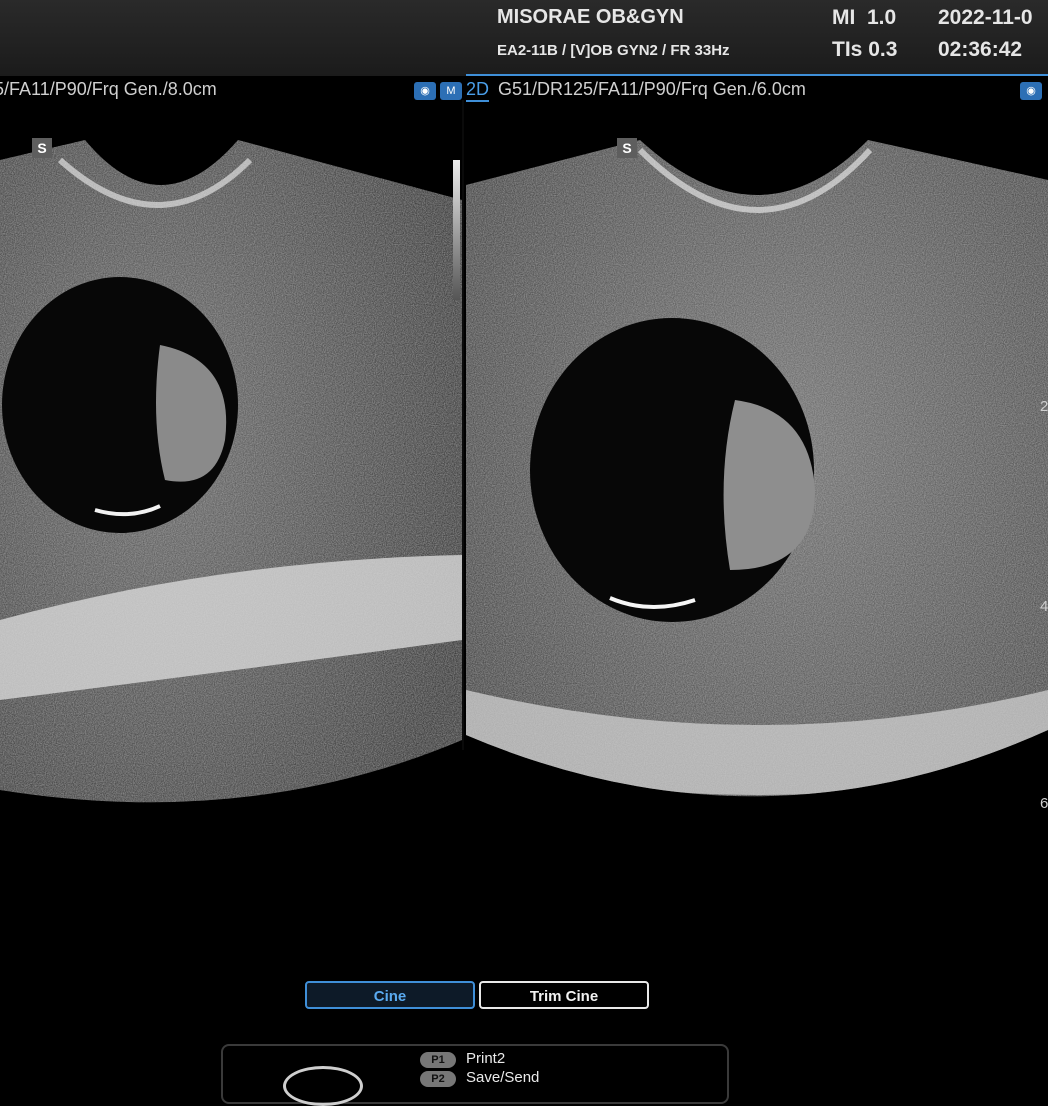  I want to click on cine-button: Cine, so click(390, 995).